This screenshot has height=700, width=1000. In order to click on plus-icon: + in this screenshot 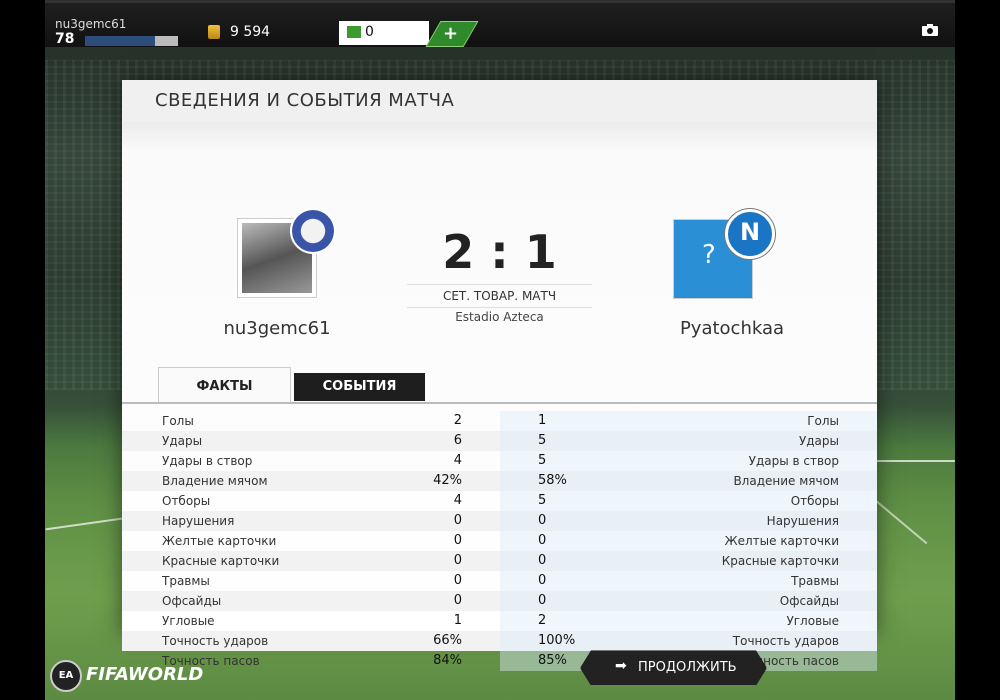, I will do `click(451, 33)`.